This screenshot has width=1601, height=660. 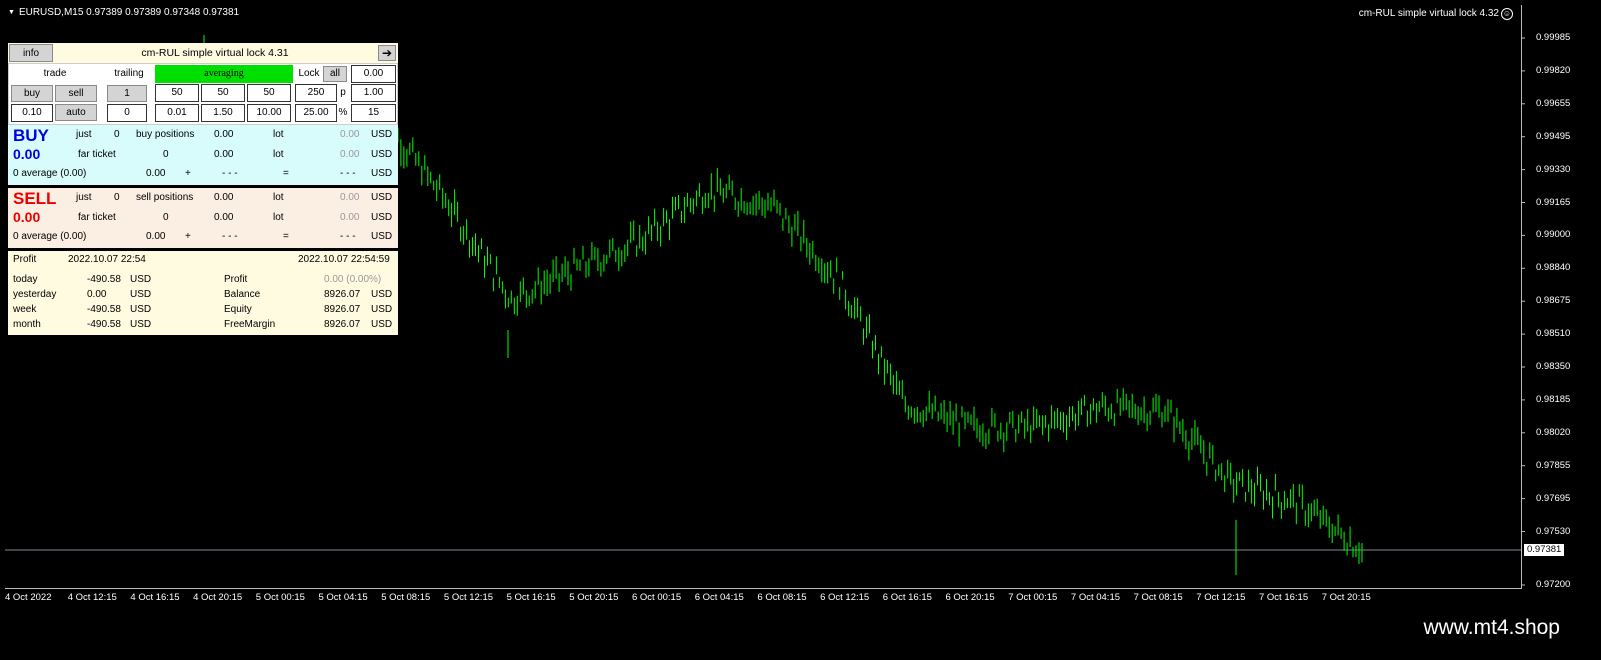 What do you see at coordinates (25, 279) in the screenshot?
I see `profit-row-name: today` at bounding box center [25, 279].